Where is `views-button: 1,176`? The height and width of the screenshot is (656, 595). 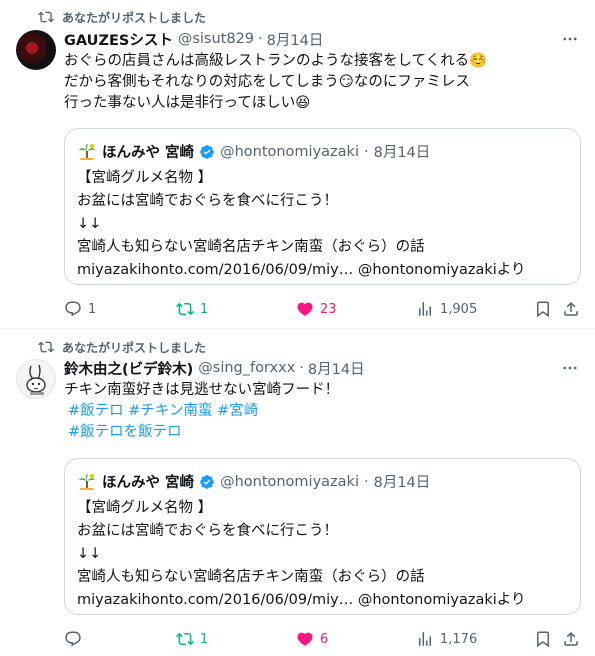
views-button: 1,176 is located at coordinates (446, 639).